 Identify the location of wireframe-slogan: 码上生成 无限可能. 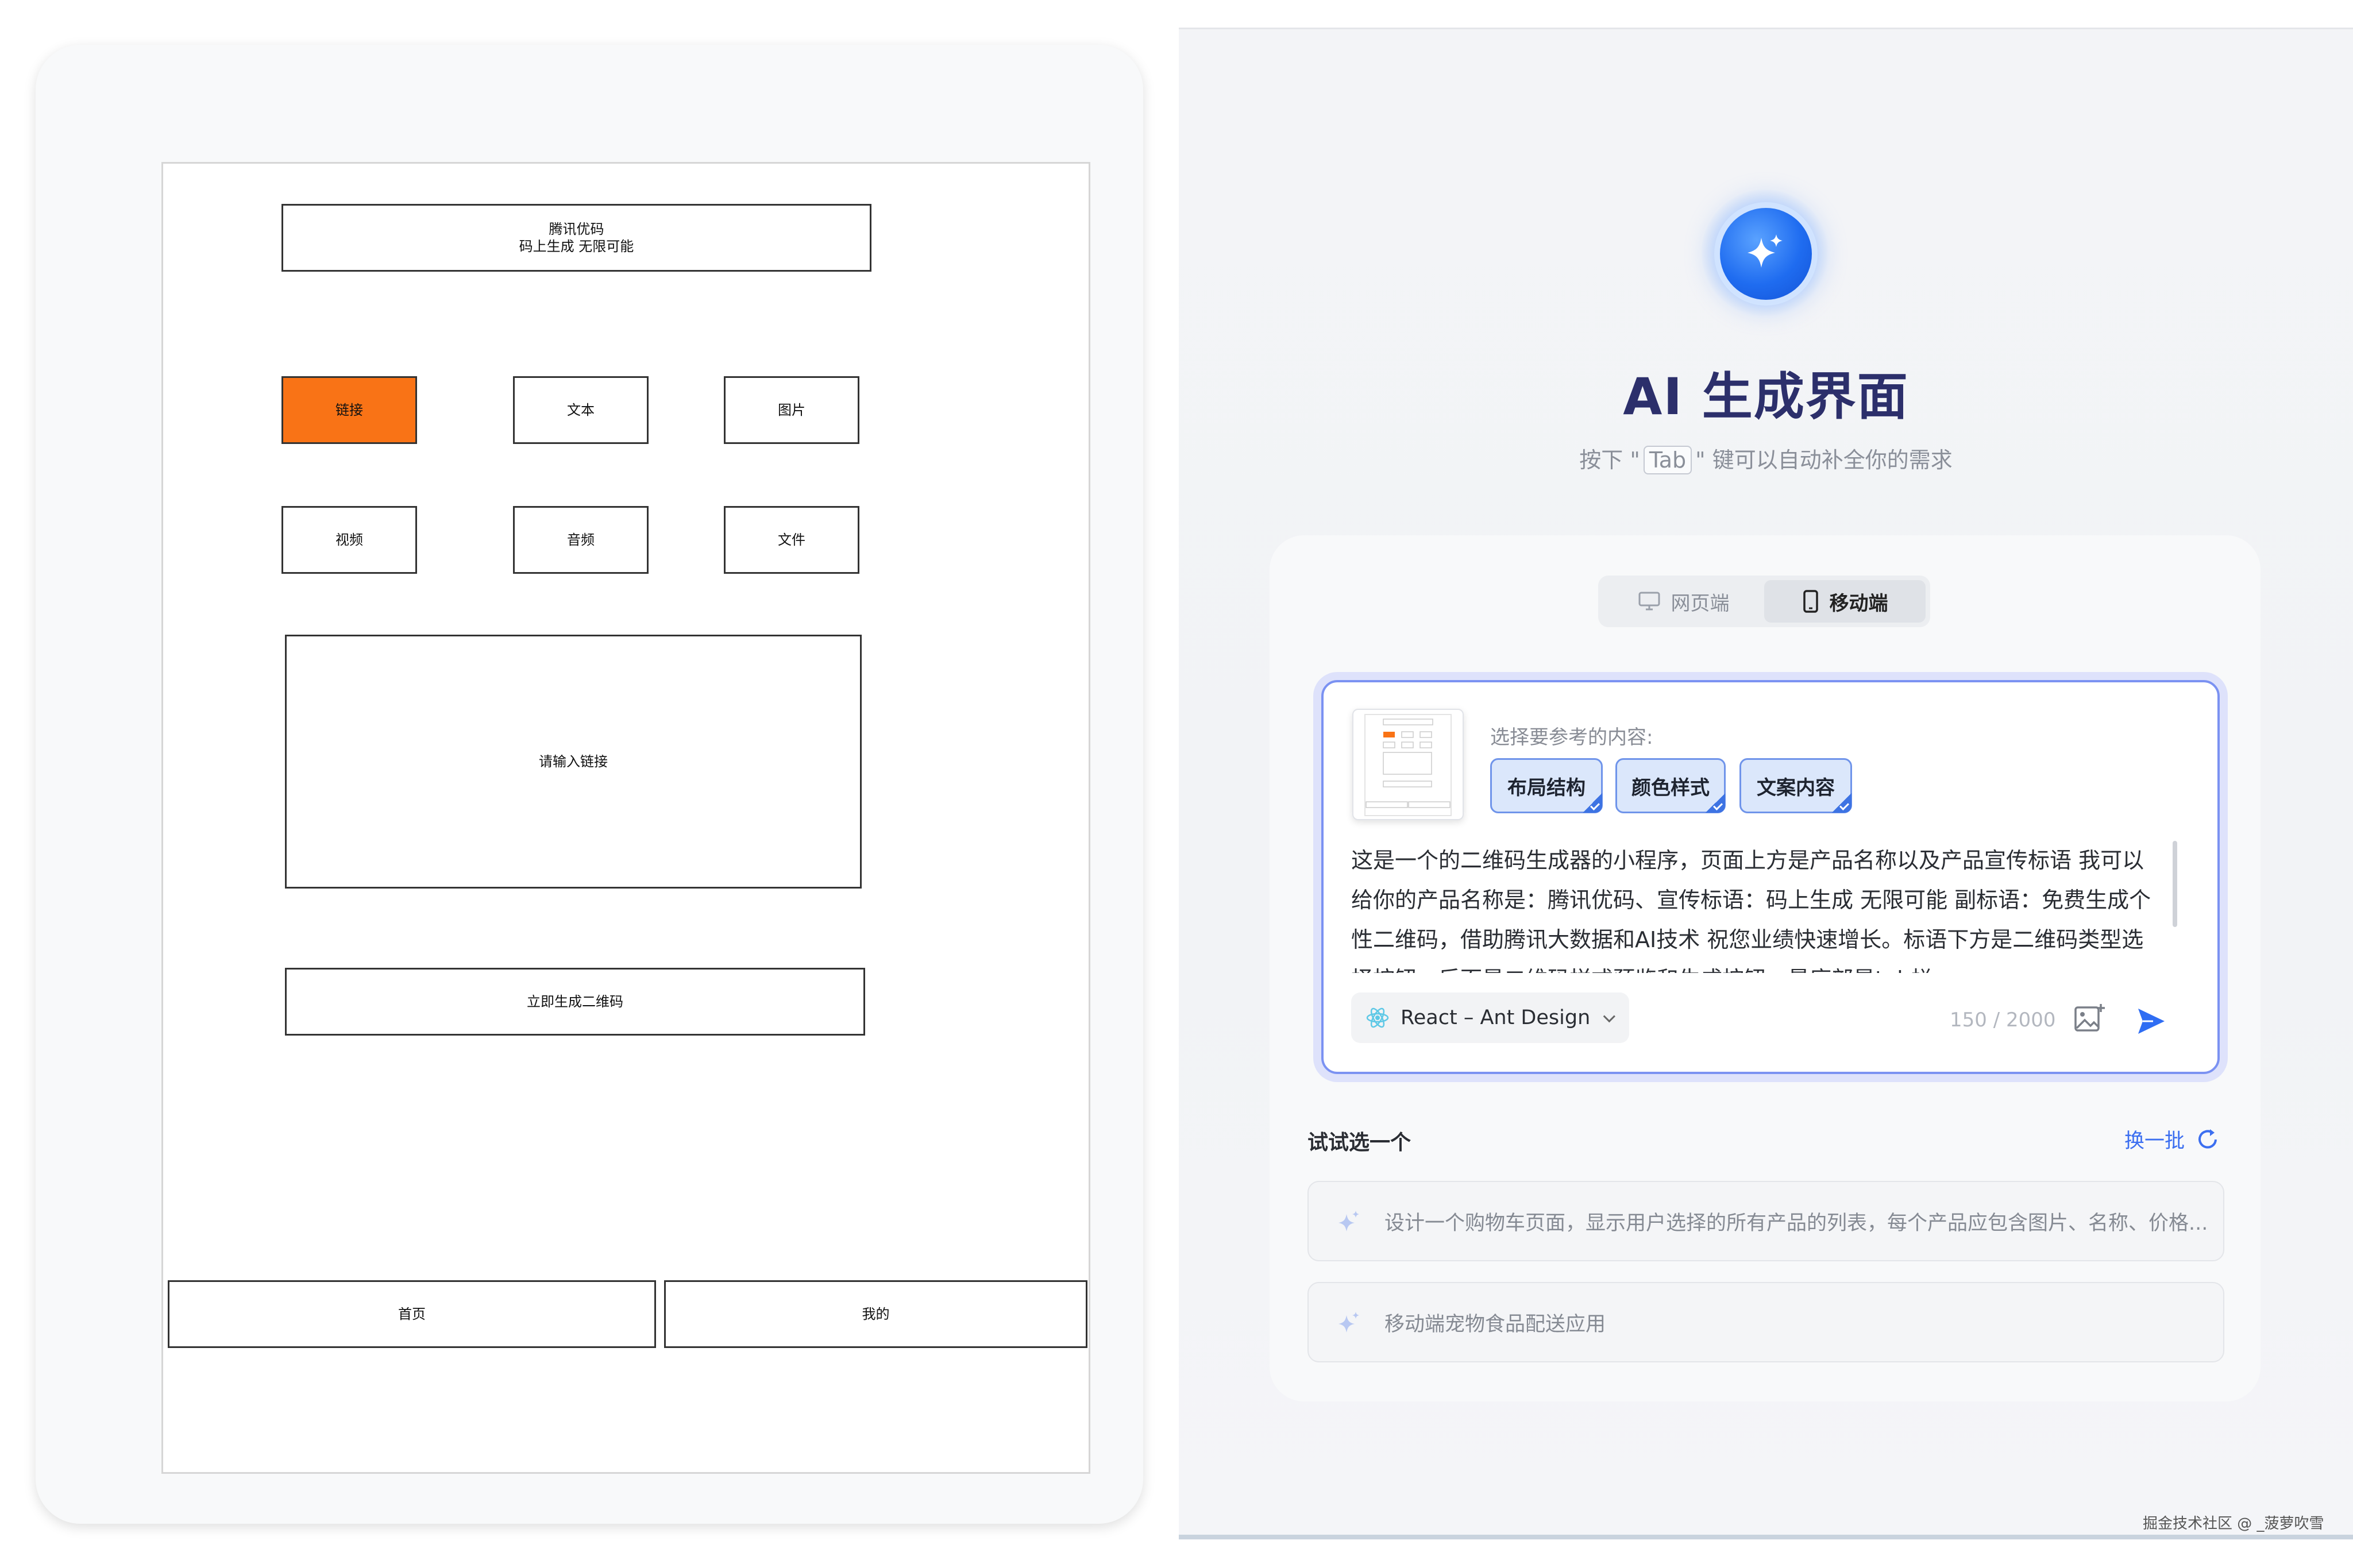
(576, 246).